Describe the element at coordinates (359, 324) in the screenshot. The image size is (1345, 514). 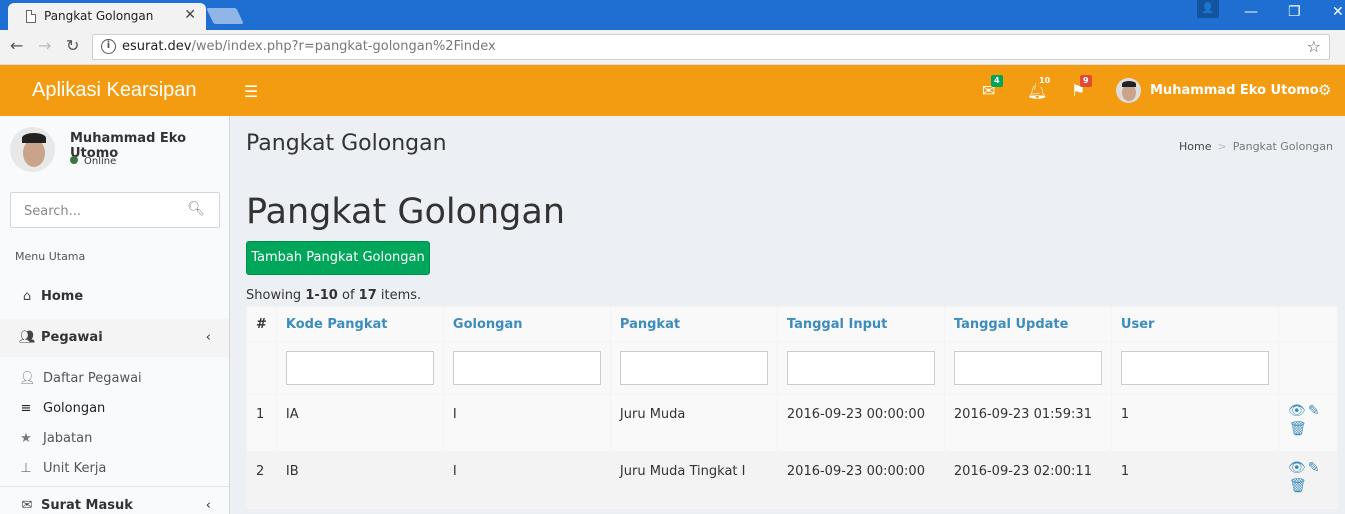
I see `column-header-kode-pangkat: Kode Pangkat` at that location.